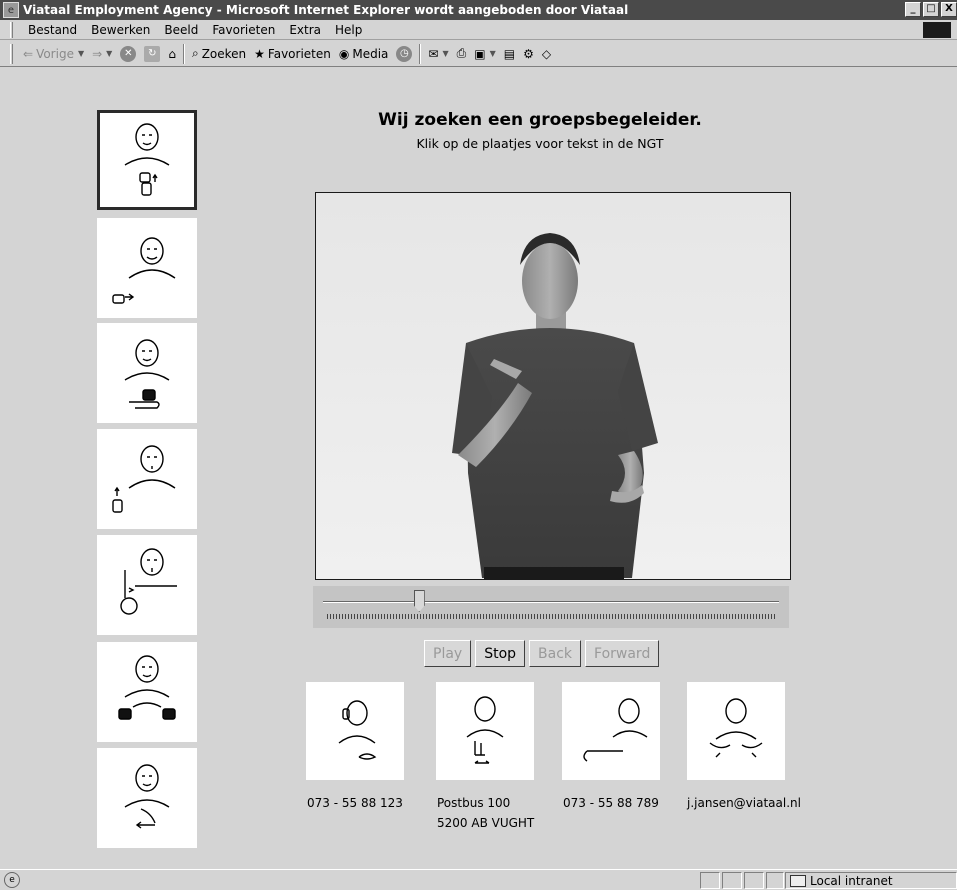 The image size is (957, 890). What do you see at coordinates (540, 143) in the screenshot?
I see `page-subtitle: Klik op de plaatjes voor tekst in de NGT` at bounding box center [540, 143].